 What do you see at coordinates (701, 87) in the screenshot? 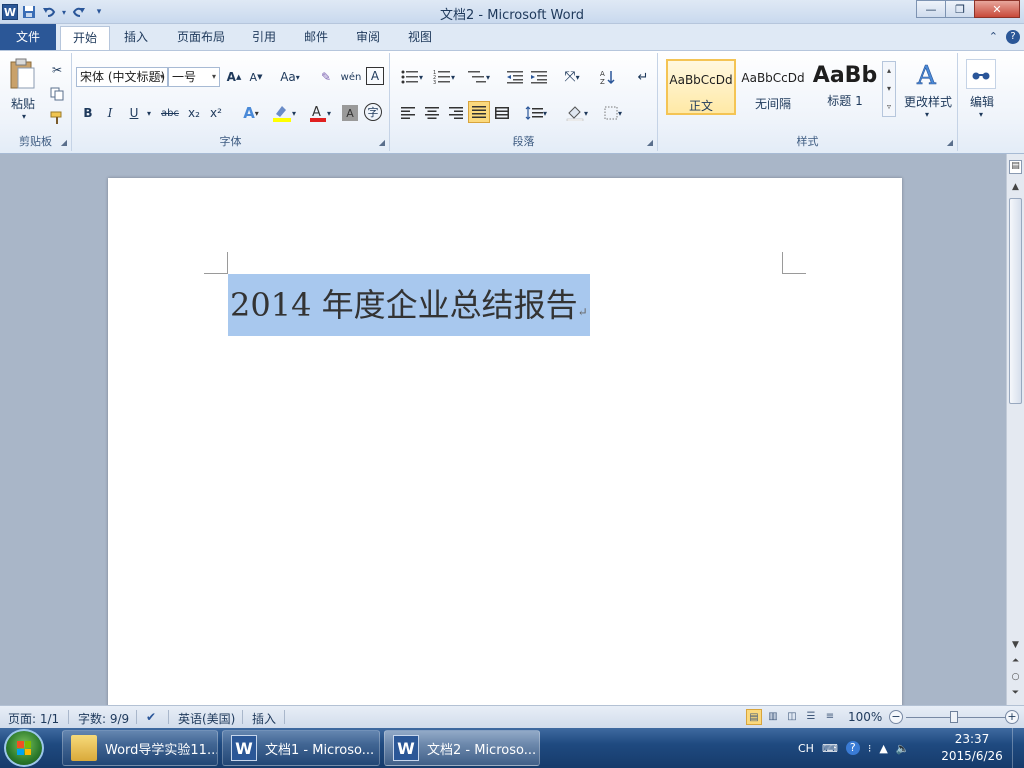
I see `style-normal: AaBbCcDd 正文` at bounding box center [701, 87].